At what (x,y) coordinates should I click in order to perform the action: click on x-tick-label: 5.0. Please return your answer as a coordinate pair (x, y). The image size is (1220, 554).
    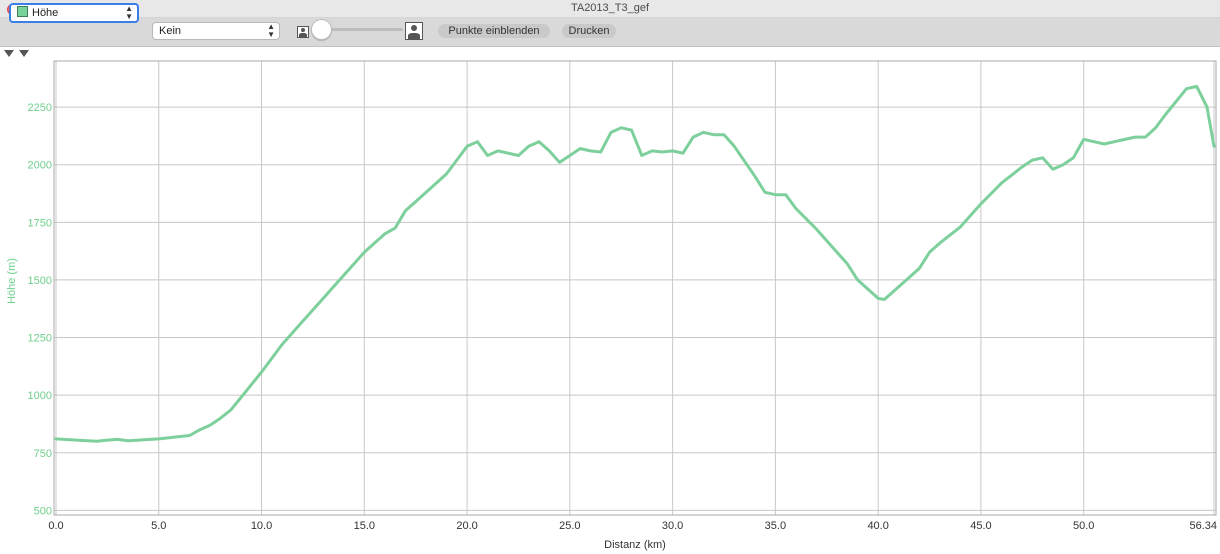
    Looking at the image, I should click on (158, 526).